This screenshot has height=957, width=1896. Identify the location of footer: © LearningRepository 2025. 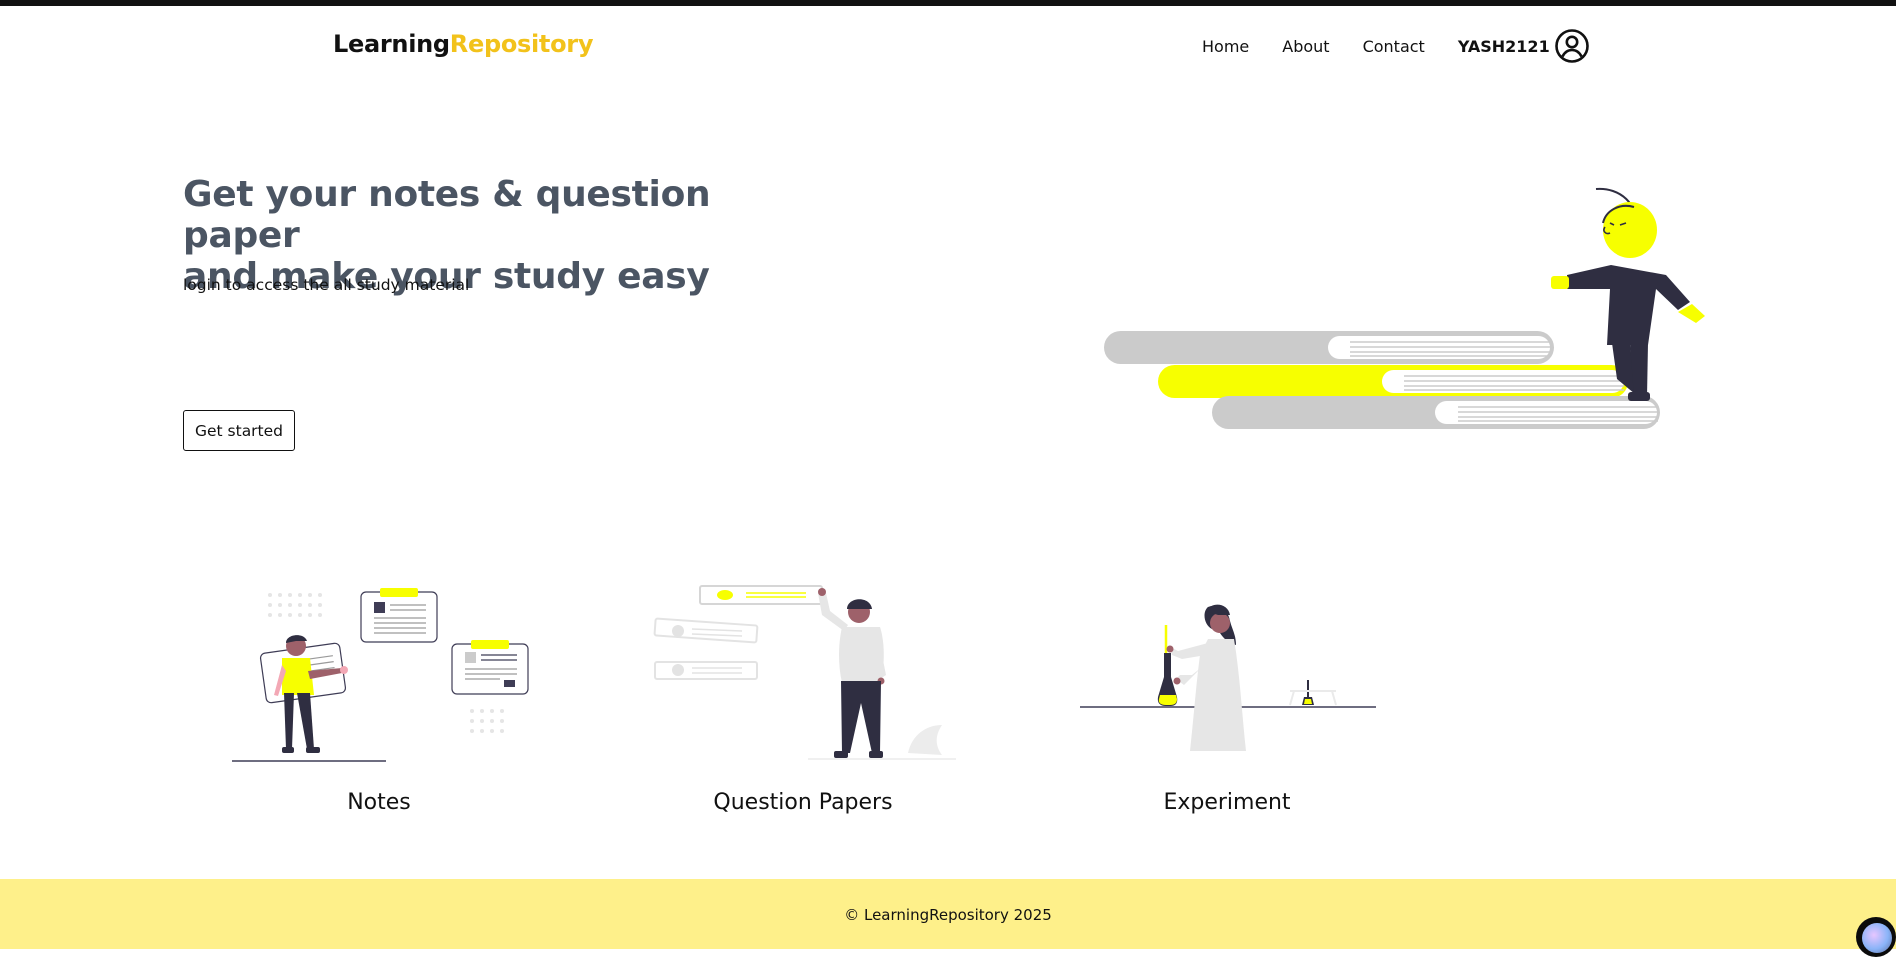
(948, 914).